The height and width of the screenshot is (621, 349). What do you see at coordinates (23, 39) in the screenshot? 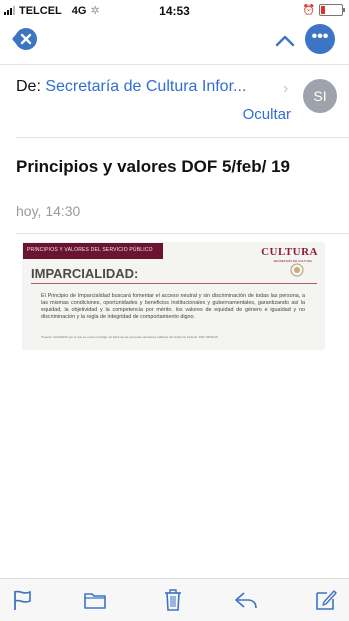
I see `close-icon` at bounding box center [23, 39].